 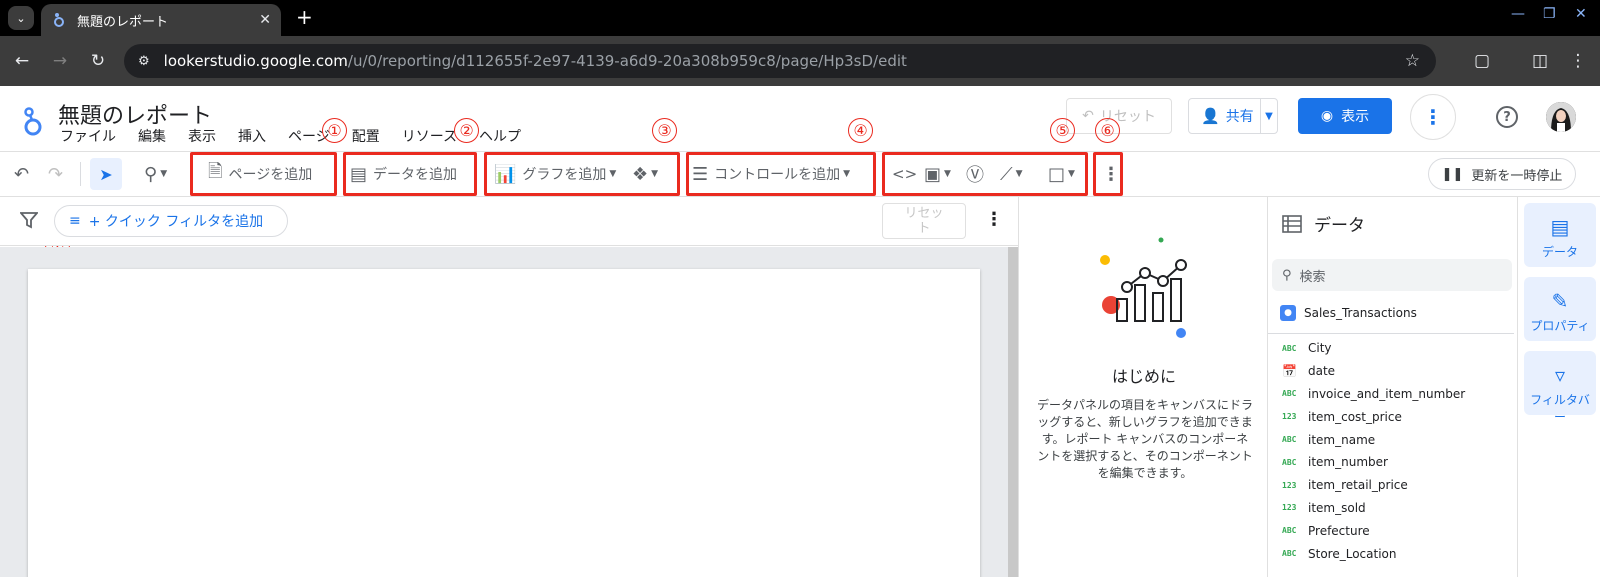 What do you see at coordinates (1397, 462) in the screenshot?
I see `field-item: ABC item_number` at bounding box center [1397, 462].